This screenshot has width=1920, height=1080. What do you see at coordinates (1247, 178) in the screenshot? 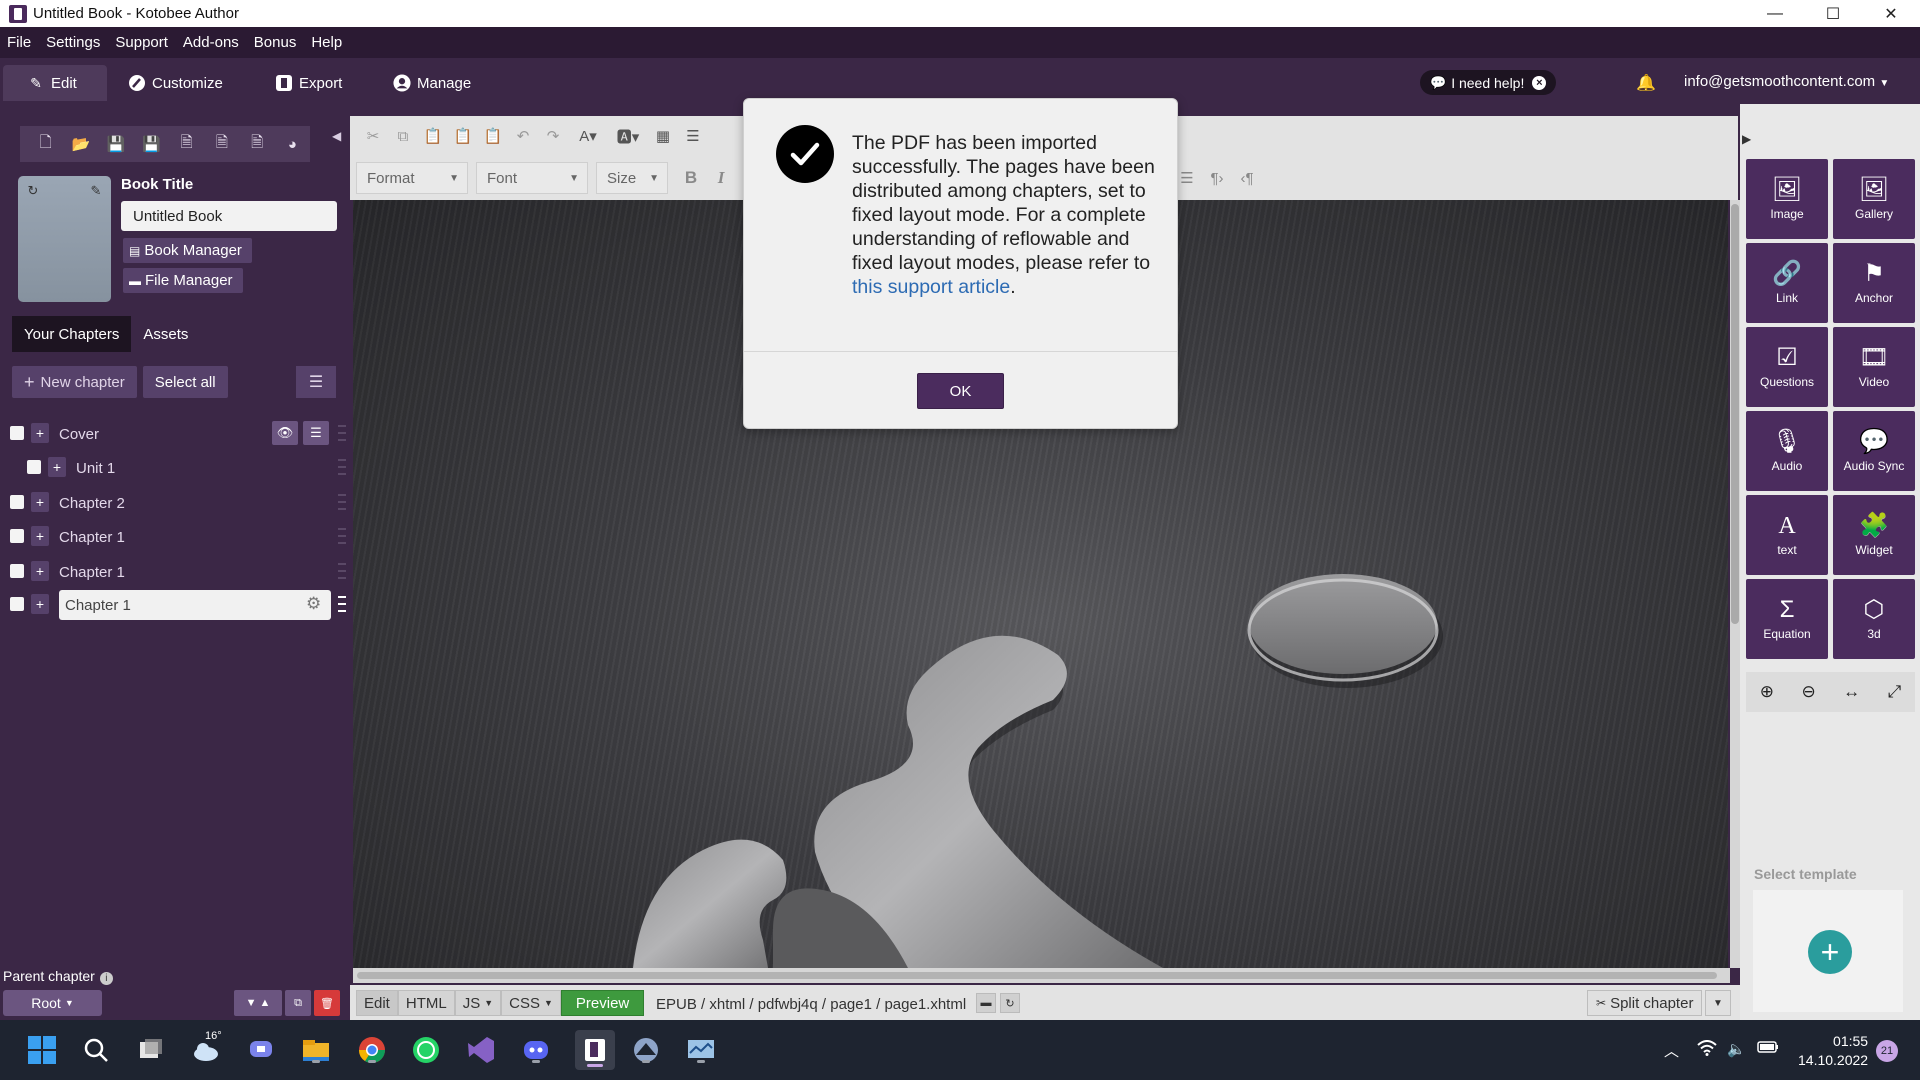
I see `rtl-paragraph-icon: ‹¶` at bounding box center [1247, 178].